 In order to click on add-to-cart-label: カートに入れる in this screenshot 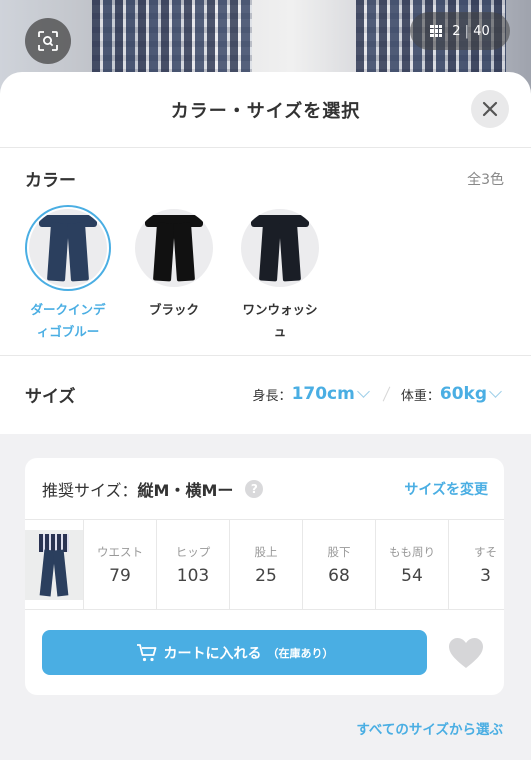, I will do `click(212, 653)`.